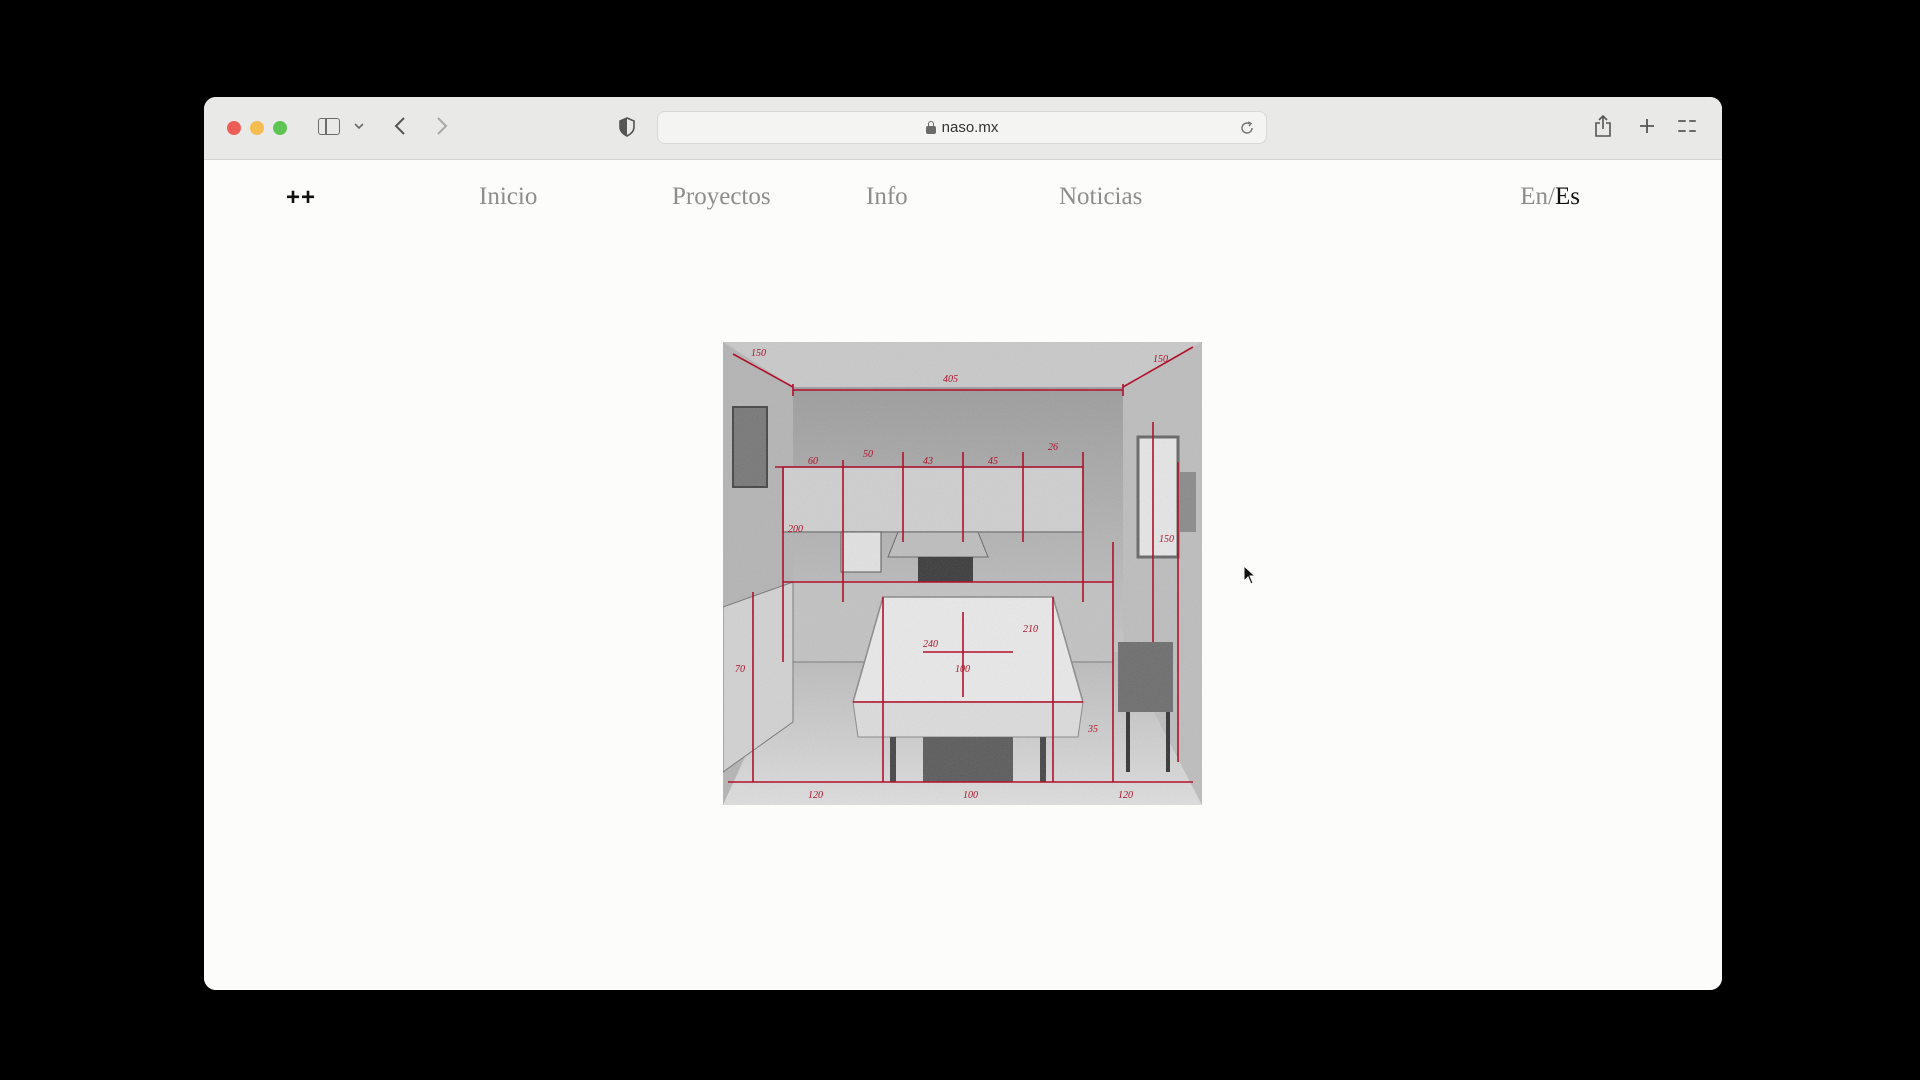  Describe the element at coordinates (795, 529) in the screenshot. I see `measure-label: 200` at that location.